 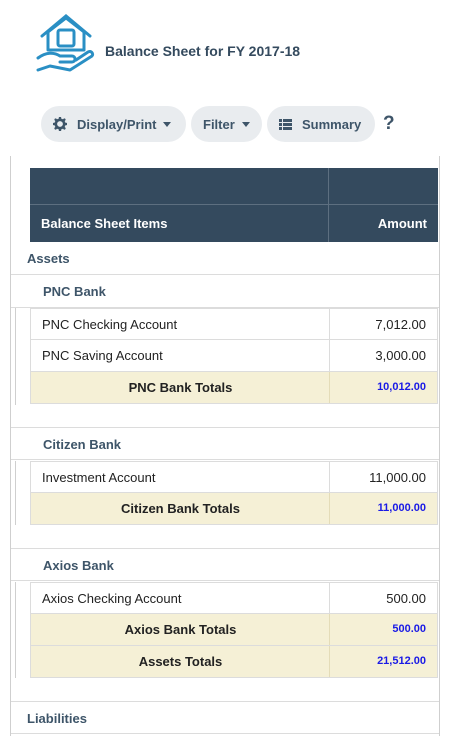 What do you see at coordinates (332, 124) in the screenshot?
I see `summary-label: Summary` at bounding box center [332, 124].